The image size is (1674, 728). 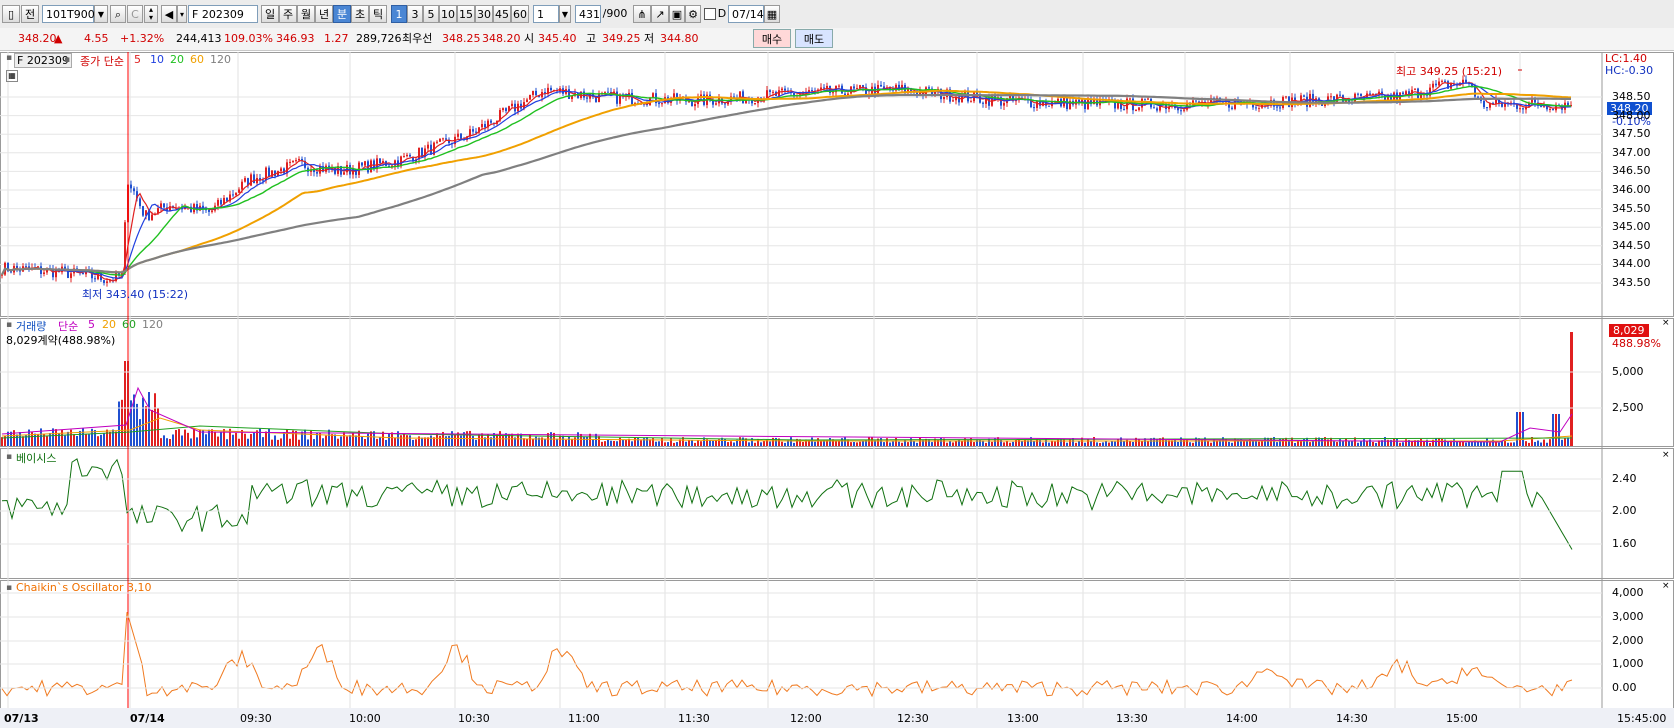 I want to click on period-month-button: 월, so click(x=306, y=14).